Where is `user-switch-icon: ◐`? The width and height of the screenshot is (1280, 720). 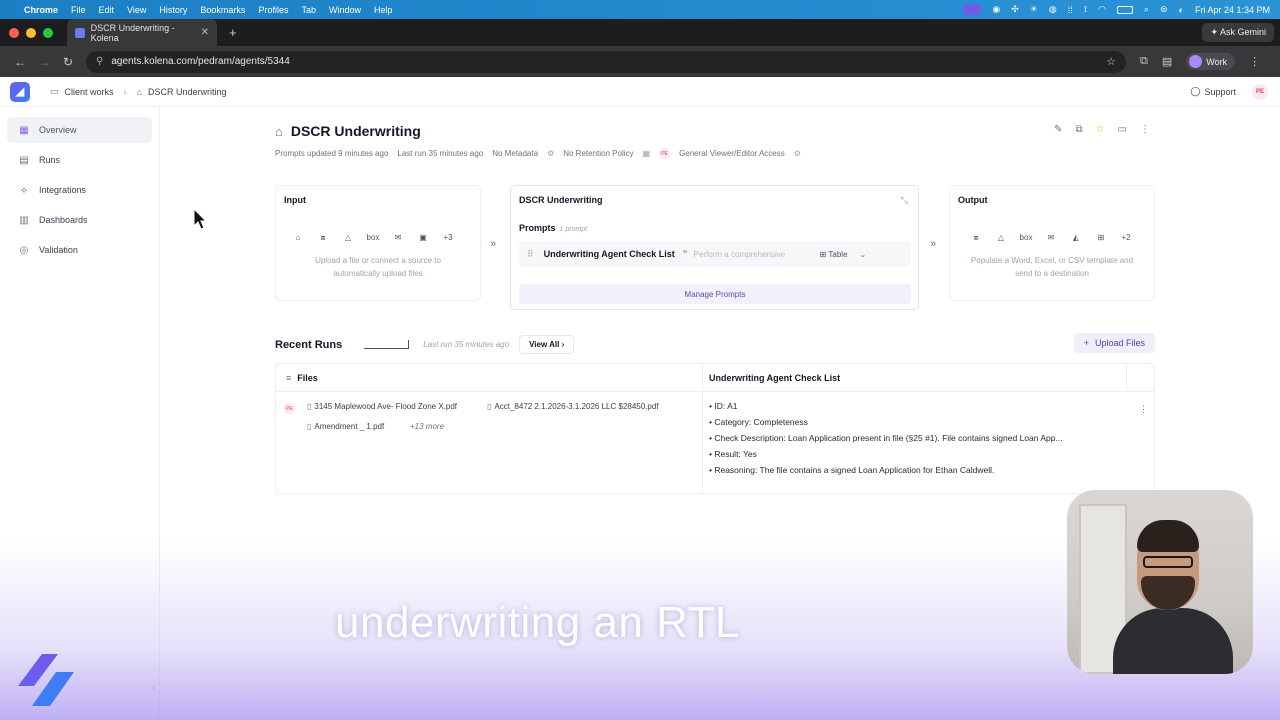
user-switch-icon: ◐ is located at coordinates (1181, 10).